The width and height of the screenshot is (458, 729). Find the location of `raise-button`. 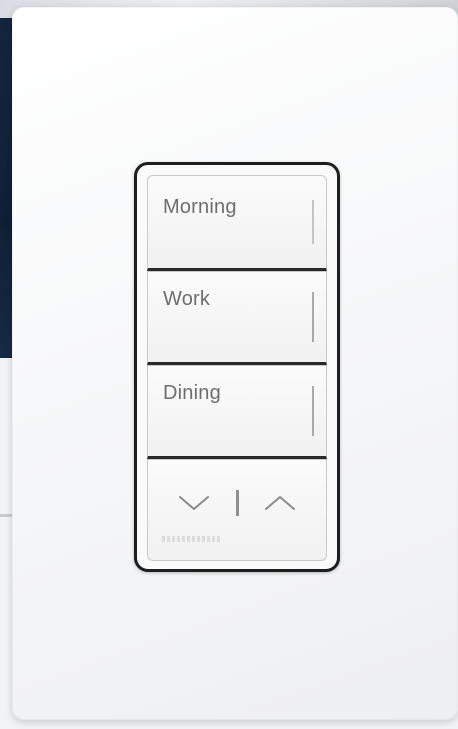

raise-button is located at coordinates (280, 503).